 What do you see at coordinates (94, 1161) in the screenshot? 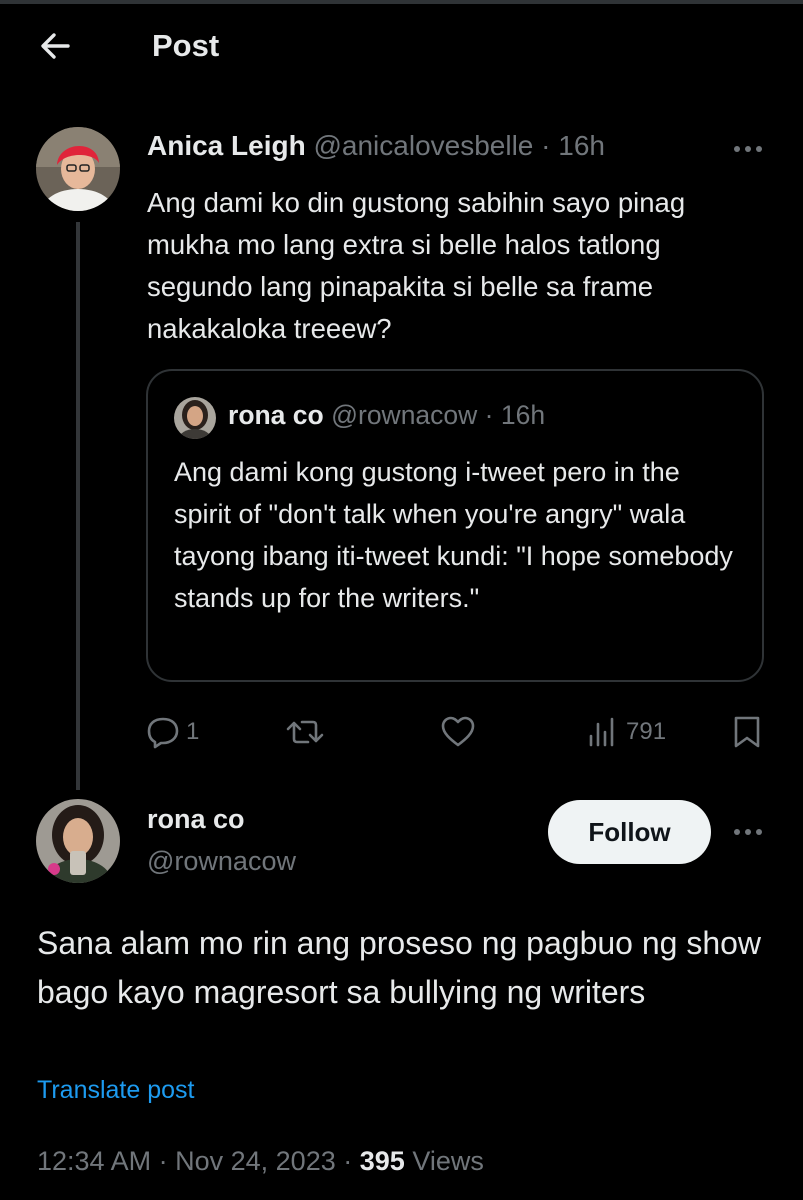
I see `post-time: 12:34 AM` at bounding box center [94, 1161].